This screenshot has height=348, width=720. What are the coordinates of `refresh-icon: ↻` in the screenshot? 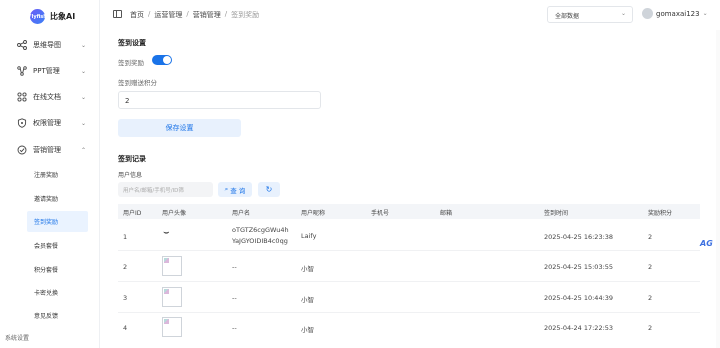 It's located at (269, 189).